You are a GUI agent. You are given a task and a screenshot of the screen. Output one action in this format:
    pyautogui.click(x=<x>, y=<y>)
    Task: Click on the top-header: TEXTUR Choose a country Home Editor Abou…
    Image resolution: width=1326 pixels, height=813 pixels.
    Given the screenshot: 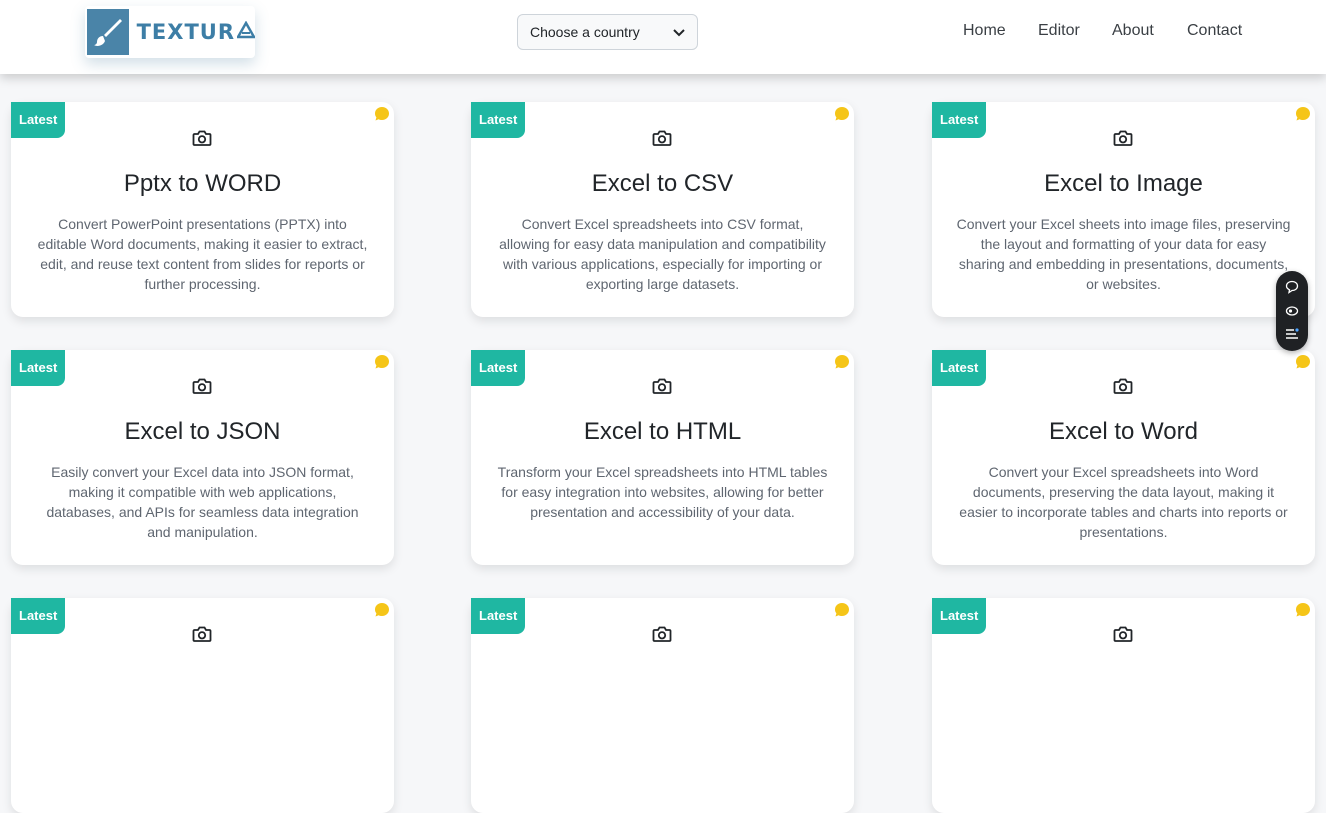 What is the action you would take?
    pyautogui.click(x=663, y=37)
    